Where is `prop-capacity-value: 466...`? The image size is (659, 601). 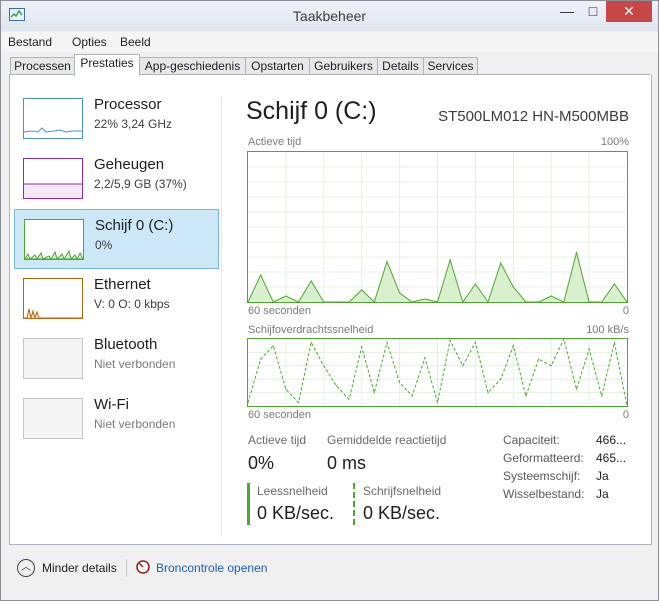 prop-capacity-value: 466... is located at coordinates (611, 440).